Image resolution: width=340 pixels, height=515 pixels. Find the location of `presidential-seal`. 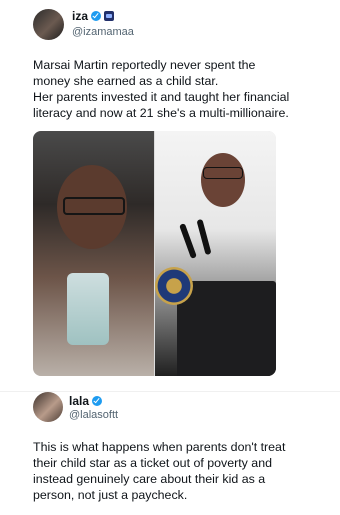

presidential-seal is located at coordinates (174, 286).